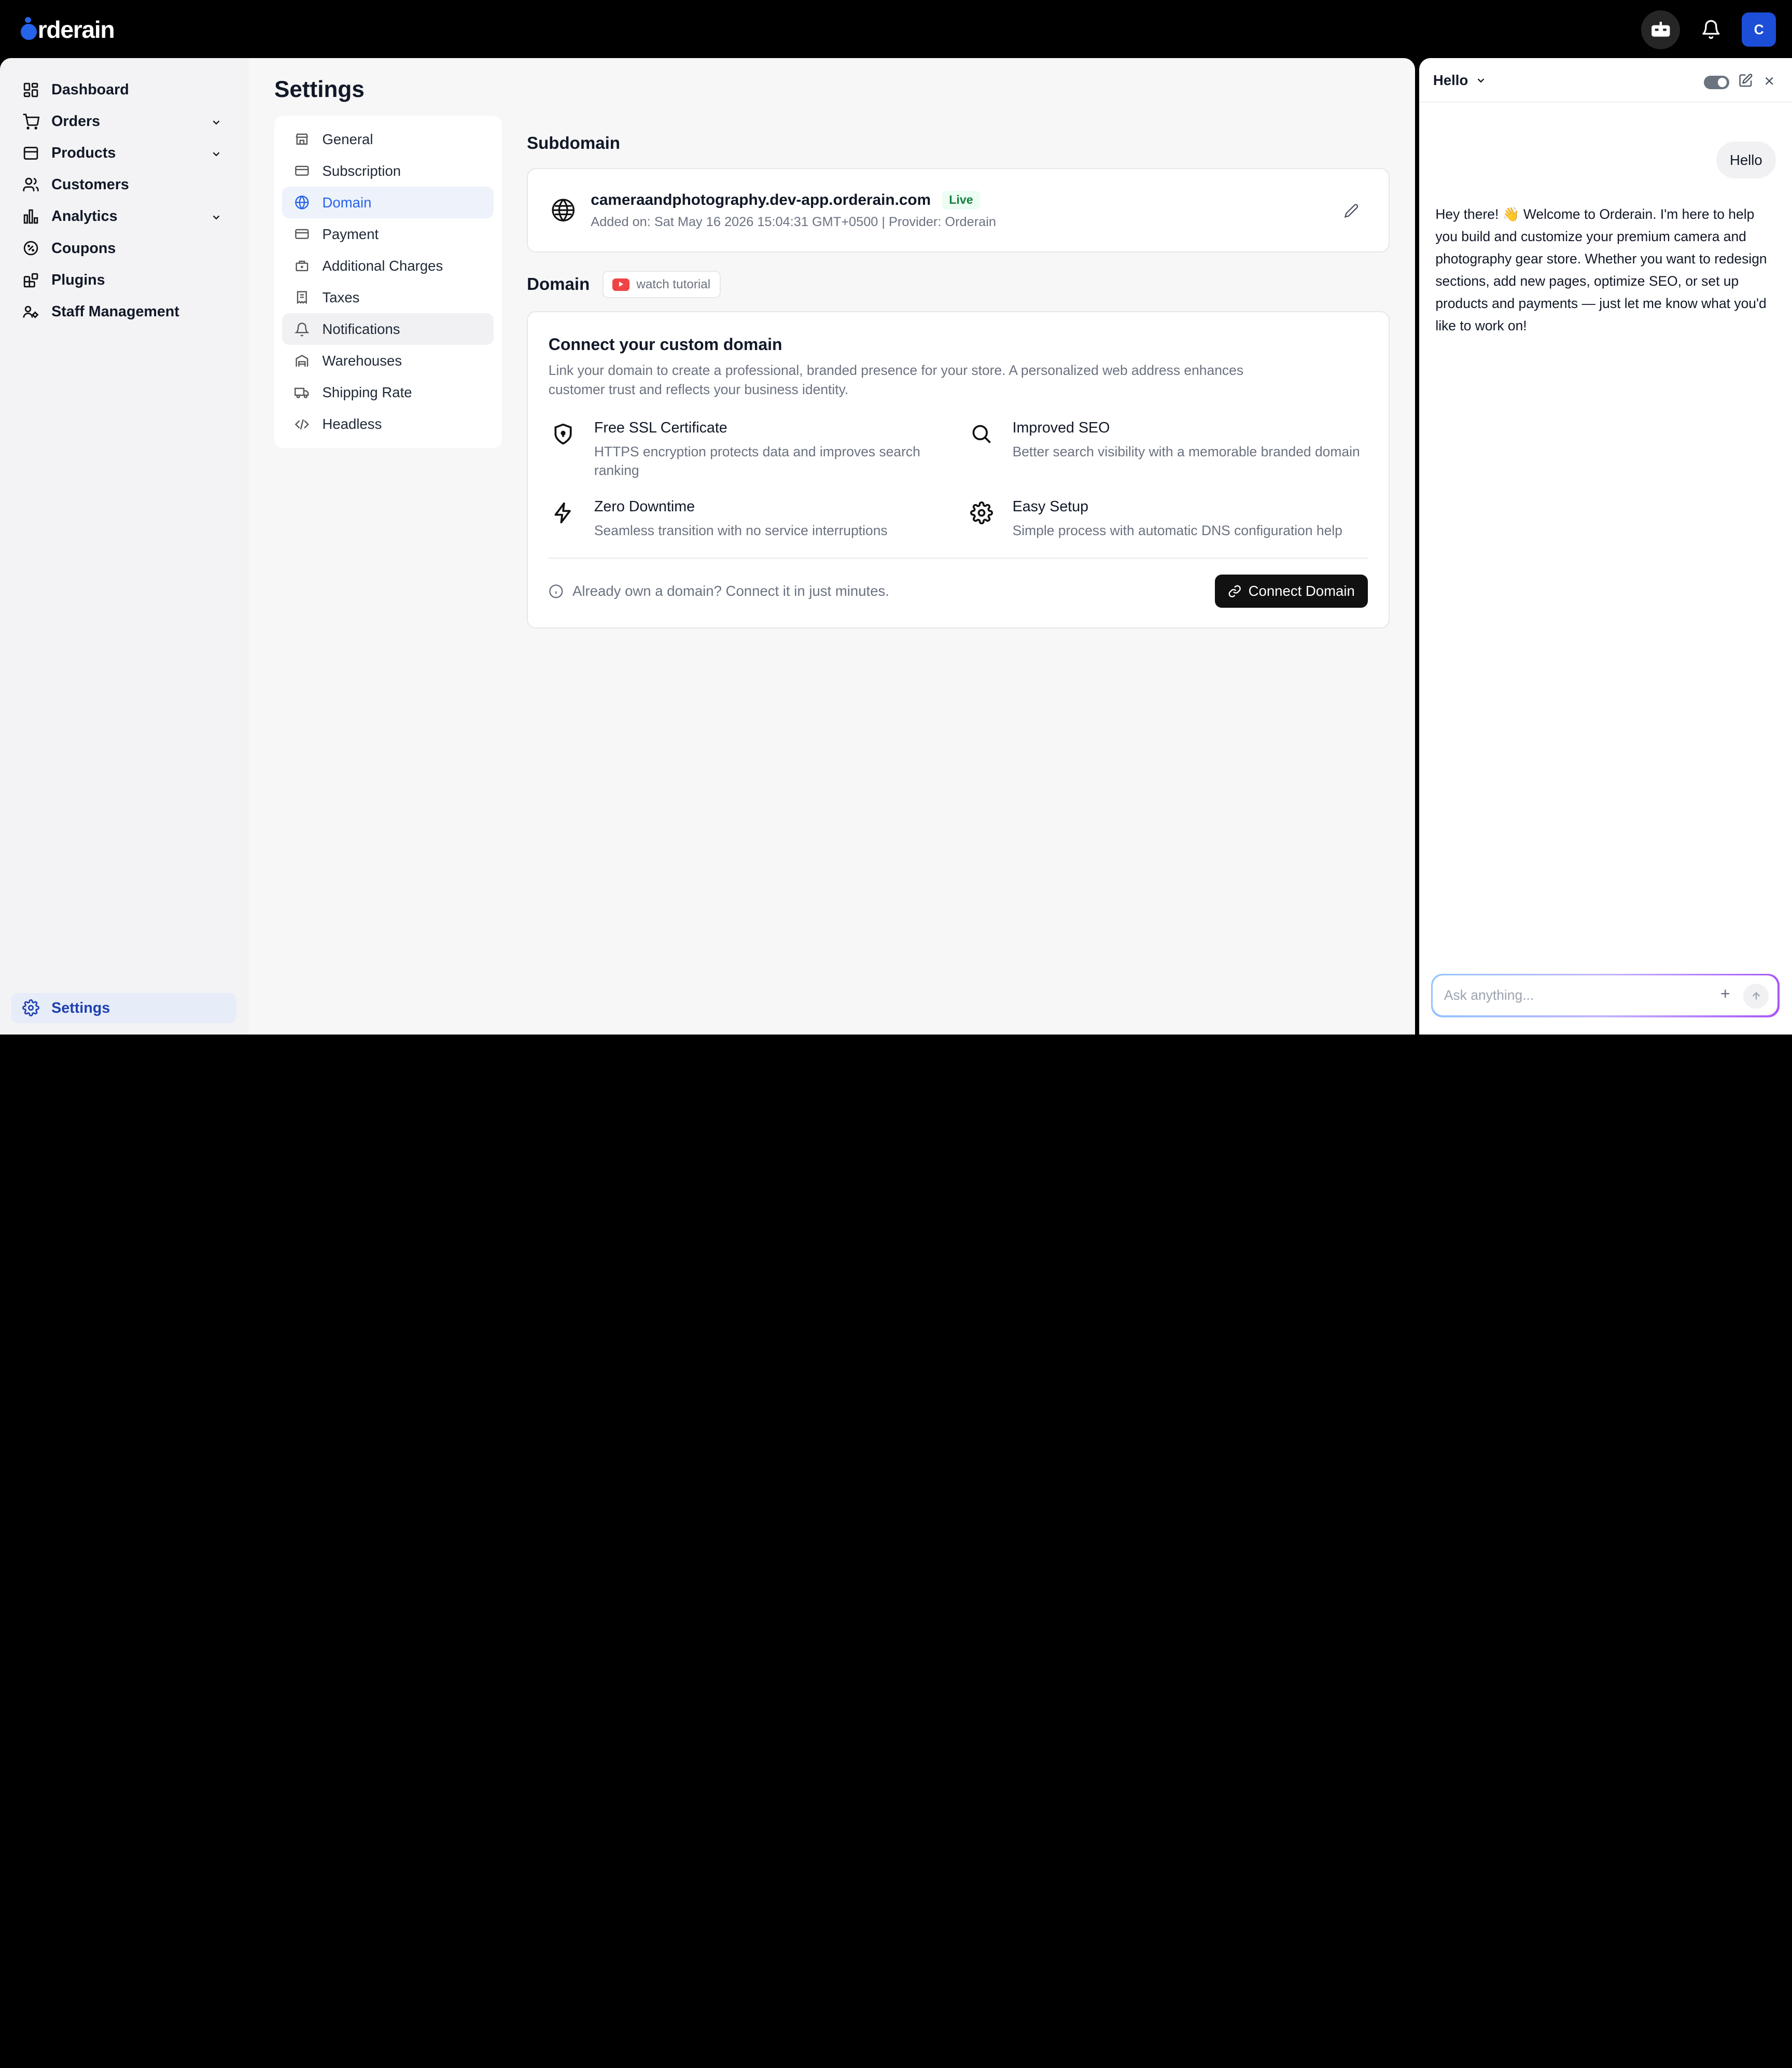  What do you see at coordinates (124, 1008) in the screenshot?
I see `sidebar-item-settings: Settings` at bounding box center [124, 1008].